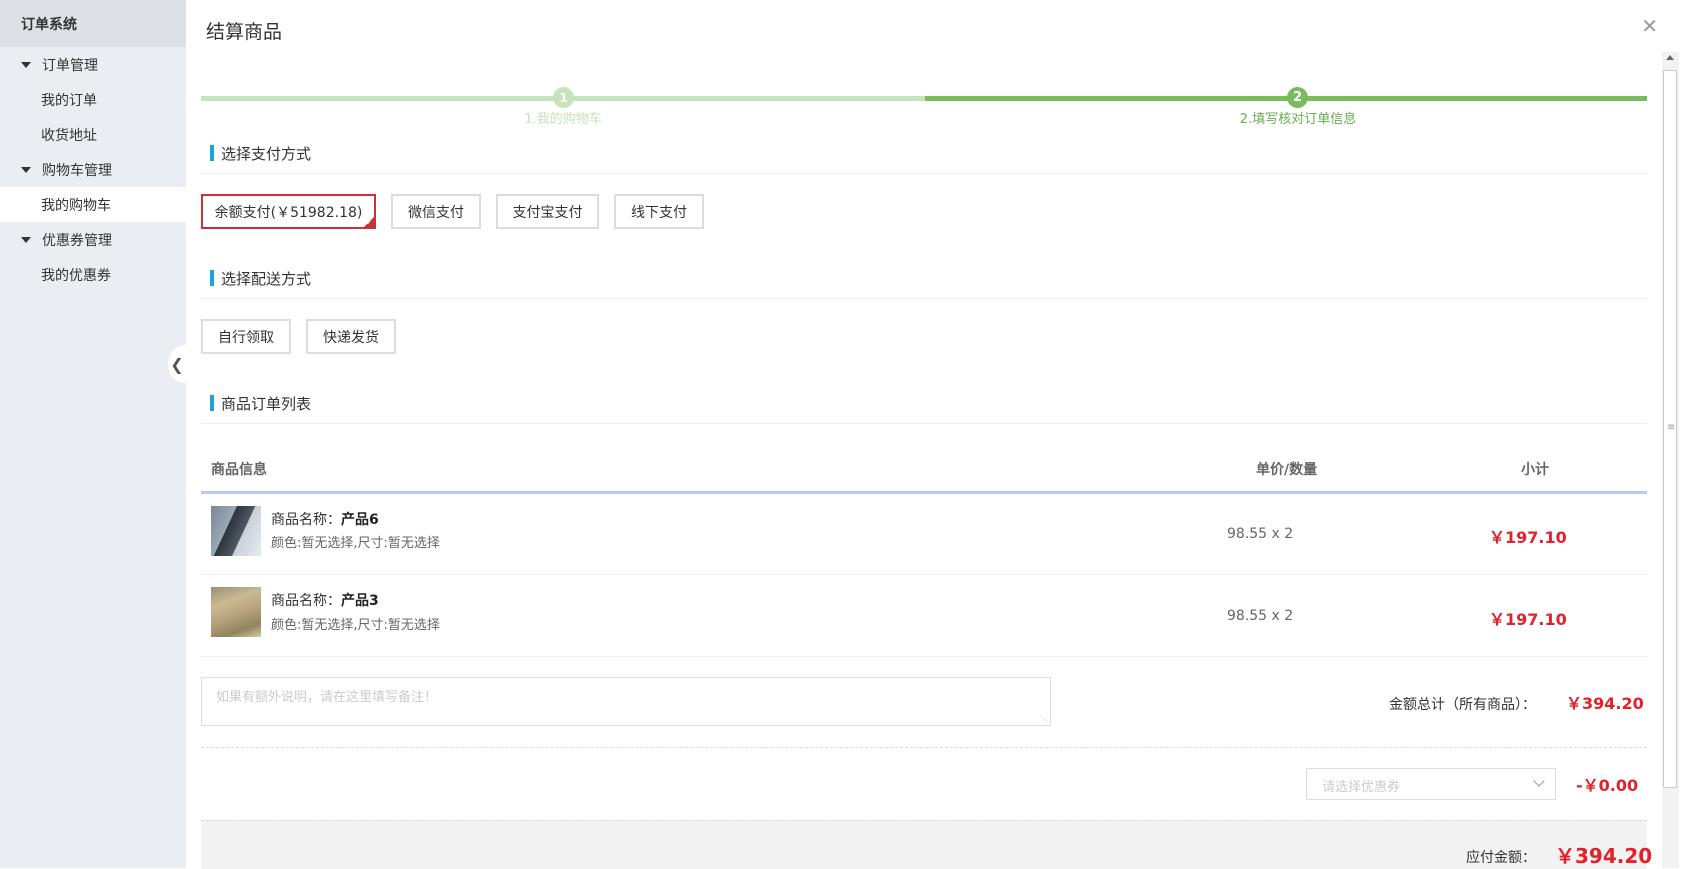  Describe the element at coordinates (924, 844) in the screenshot. I see `payable-bar` at that location.